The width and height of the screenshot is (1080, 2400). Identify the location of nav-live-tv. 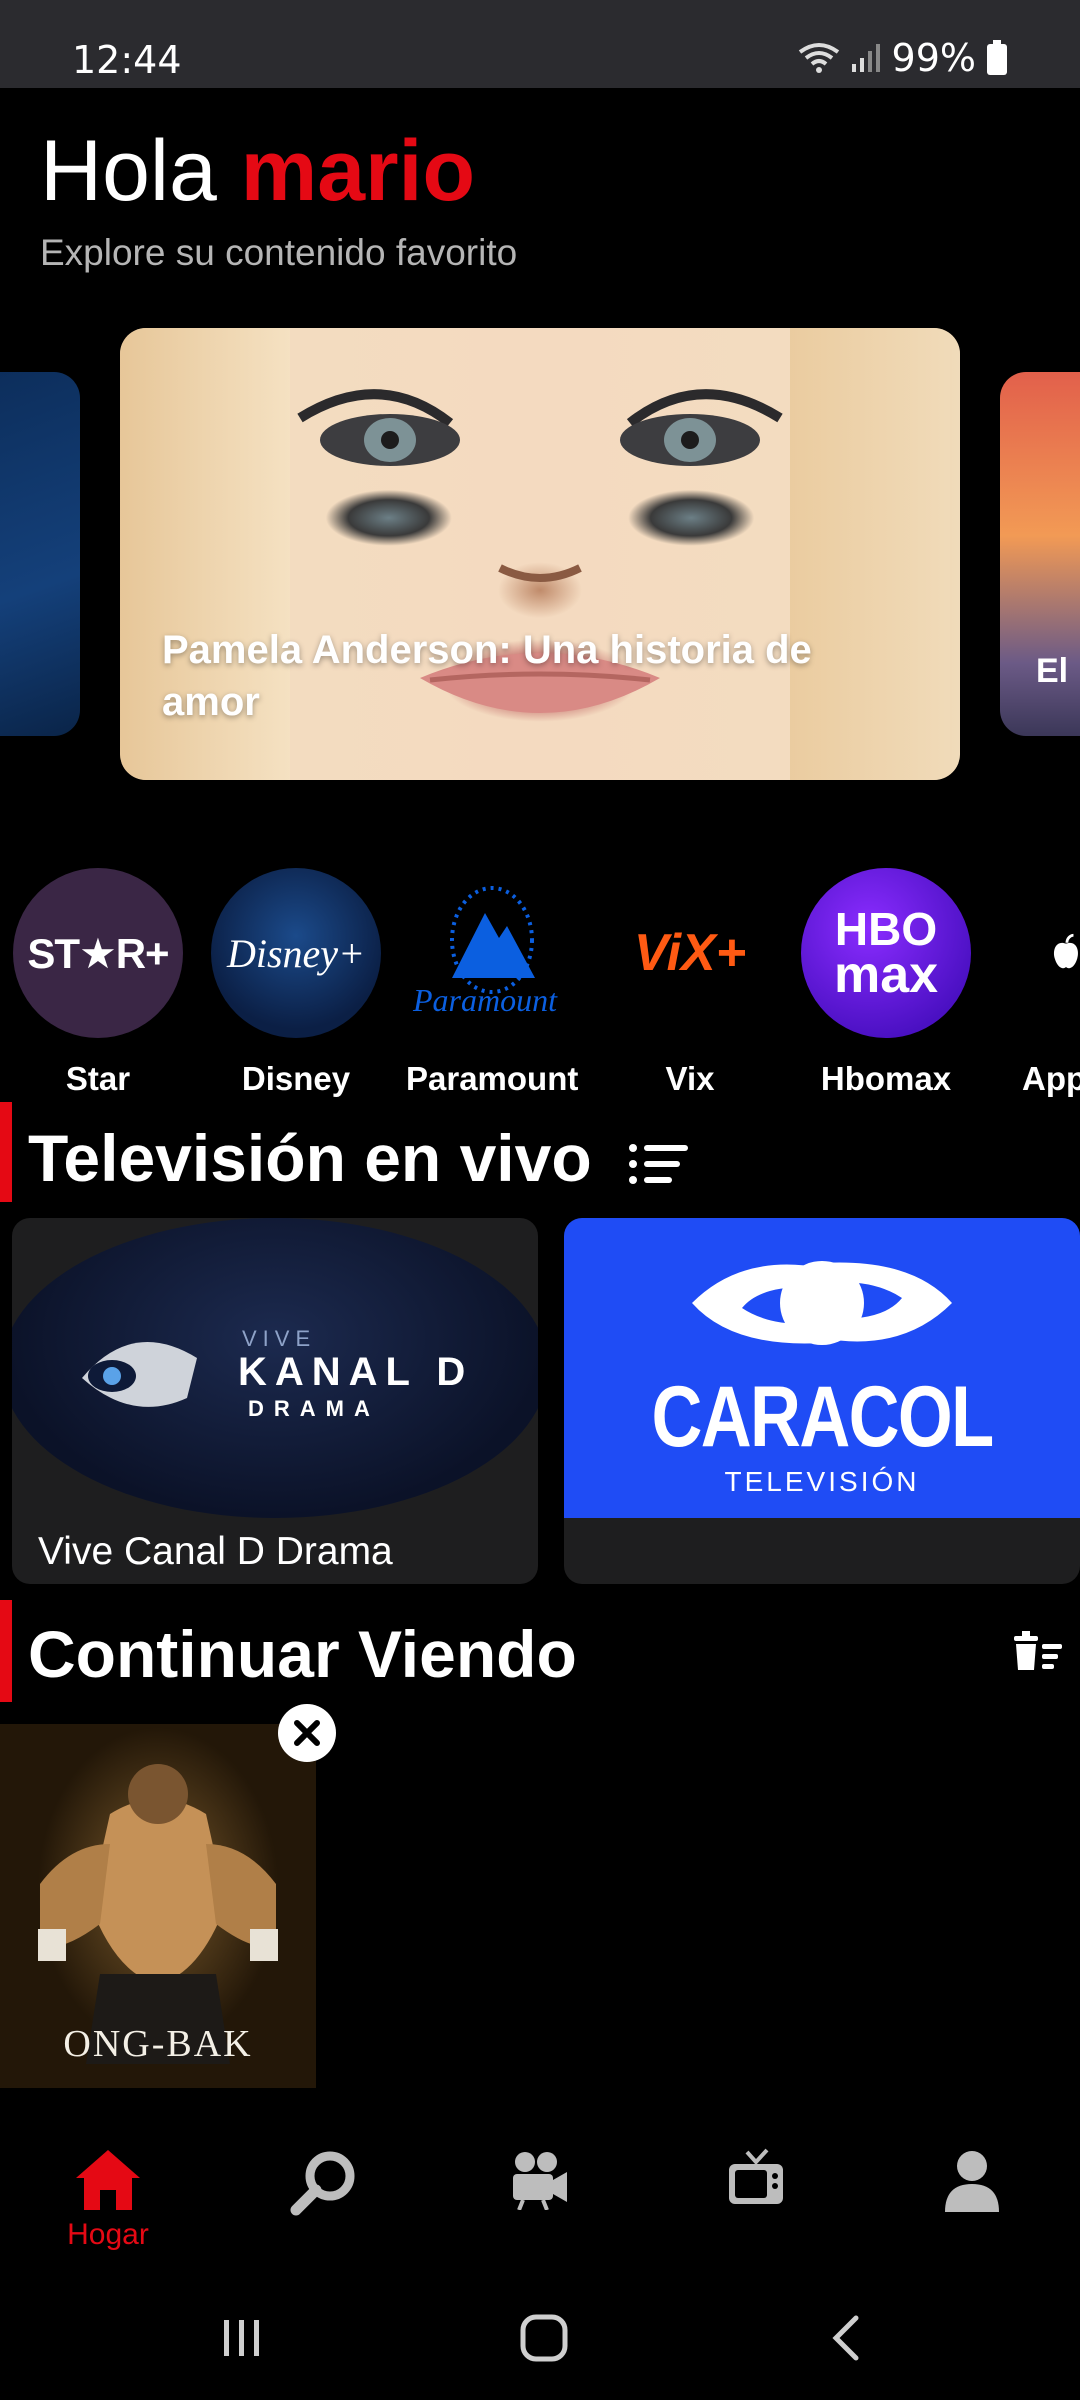
(756, 2200).